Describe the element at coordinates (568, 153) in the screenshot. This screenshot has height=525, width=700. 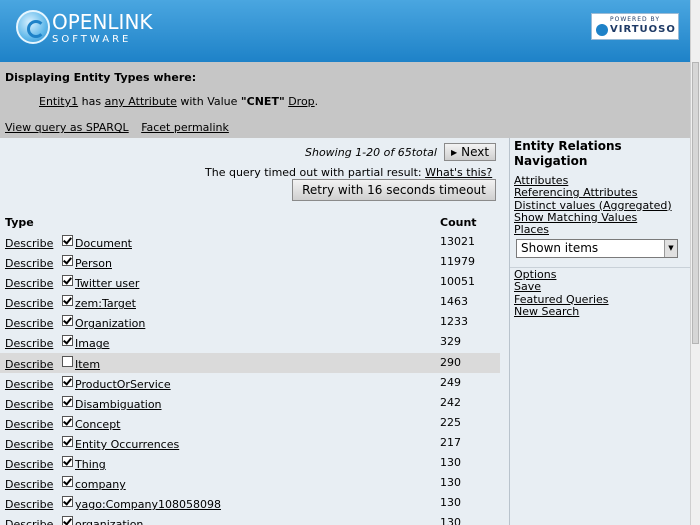
I see `nav-title: Entity Relations Navigation` at that location.